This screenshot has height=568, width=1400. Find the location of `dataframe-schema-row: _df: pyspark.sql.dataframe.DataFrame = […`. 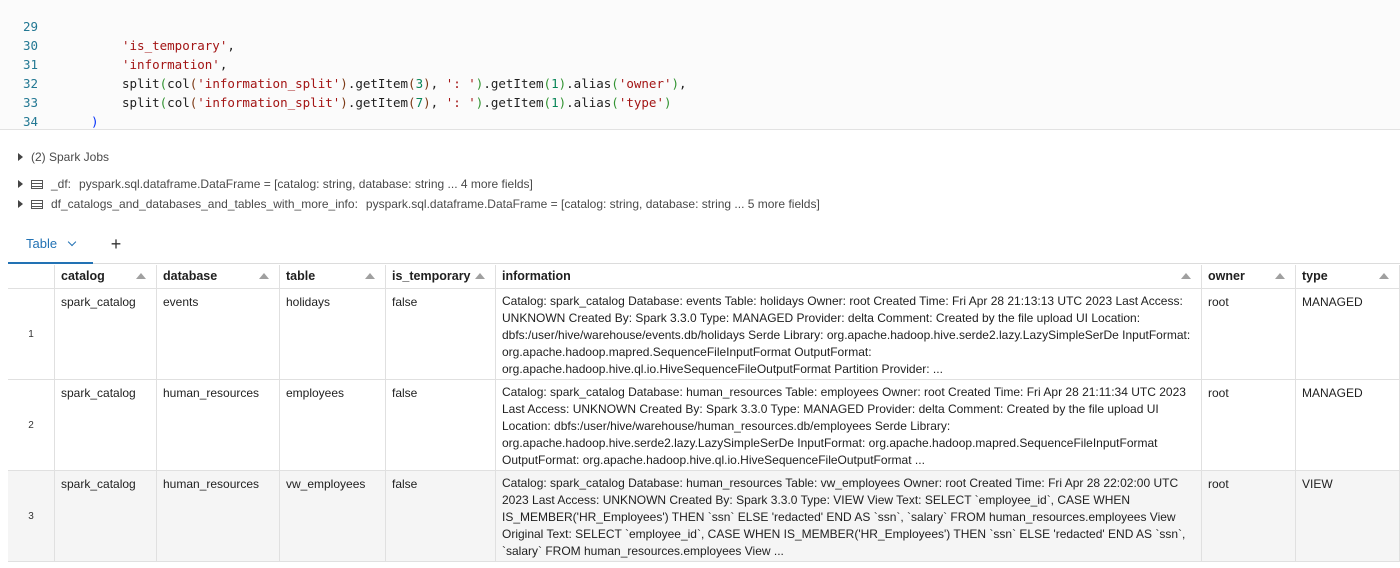

dataframe-schema-row: _df: pyspark.sql.dataframe.DataFrame = [… is located at coordinates (275, 184).